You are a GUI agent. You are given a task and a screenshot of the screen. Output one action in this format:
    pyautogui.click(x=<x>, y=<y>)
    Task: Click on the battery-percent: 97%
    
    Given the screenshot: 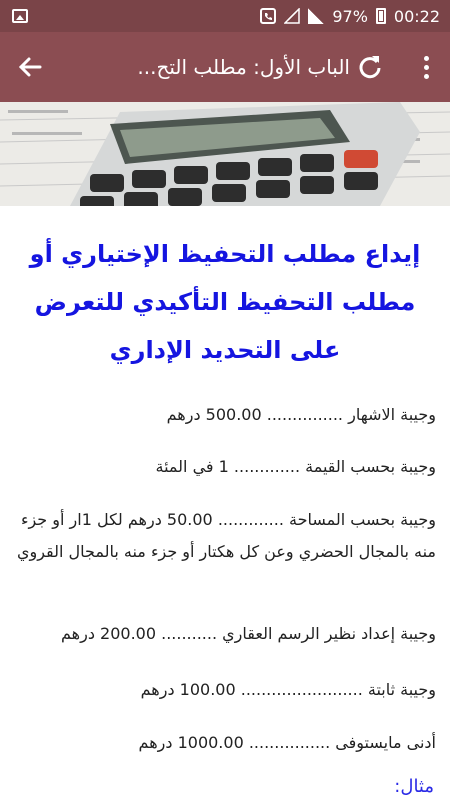 What is the action you would take?
    pyautogui.click(x=350, y=16)
    